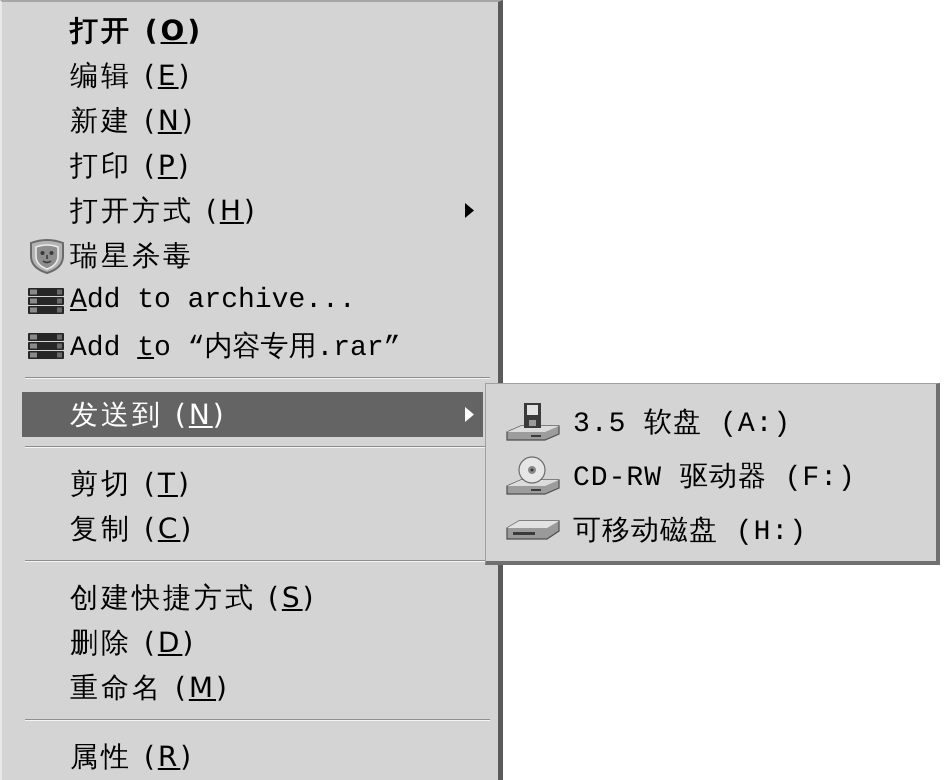  Describe the element at coordinates (252, 120) in the screenshot. I see `menu-item: 新建 (N)` at that location.